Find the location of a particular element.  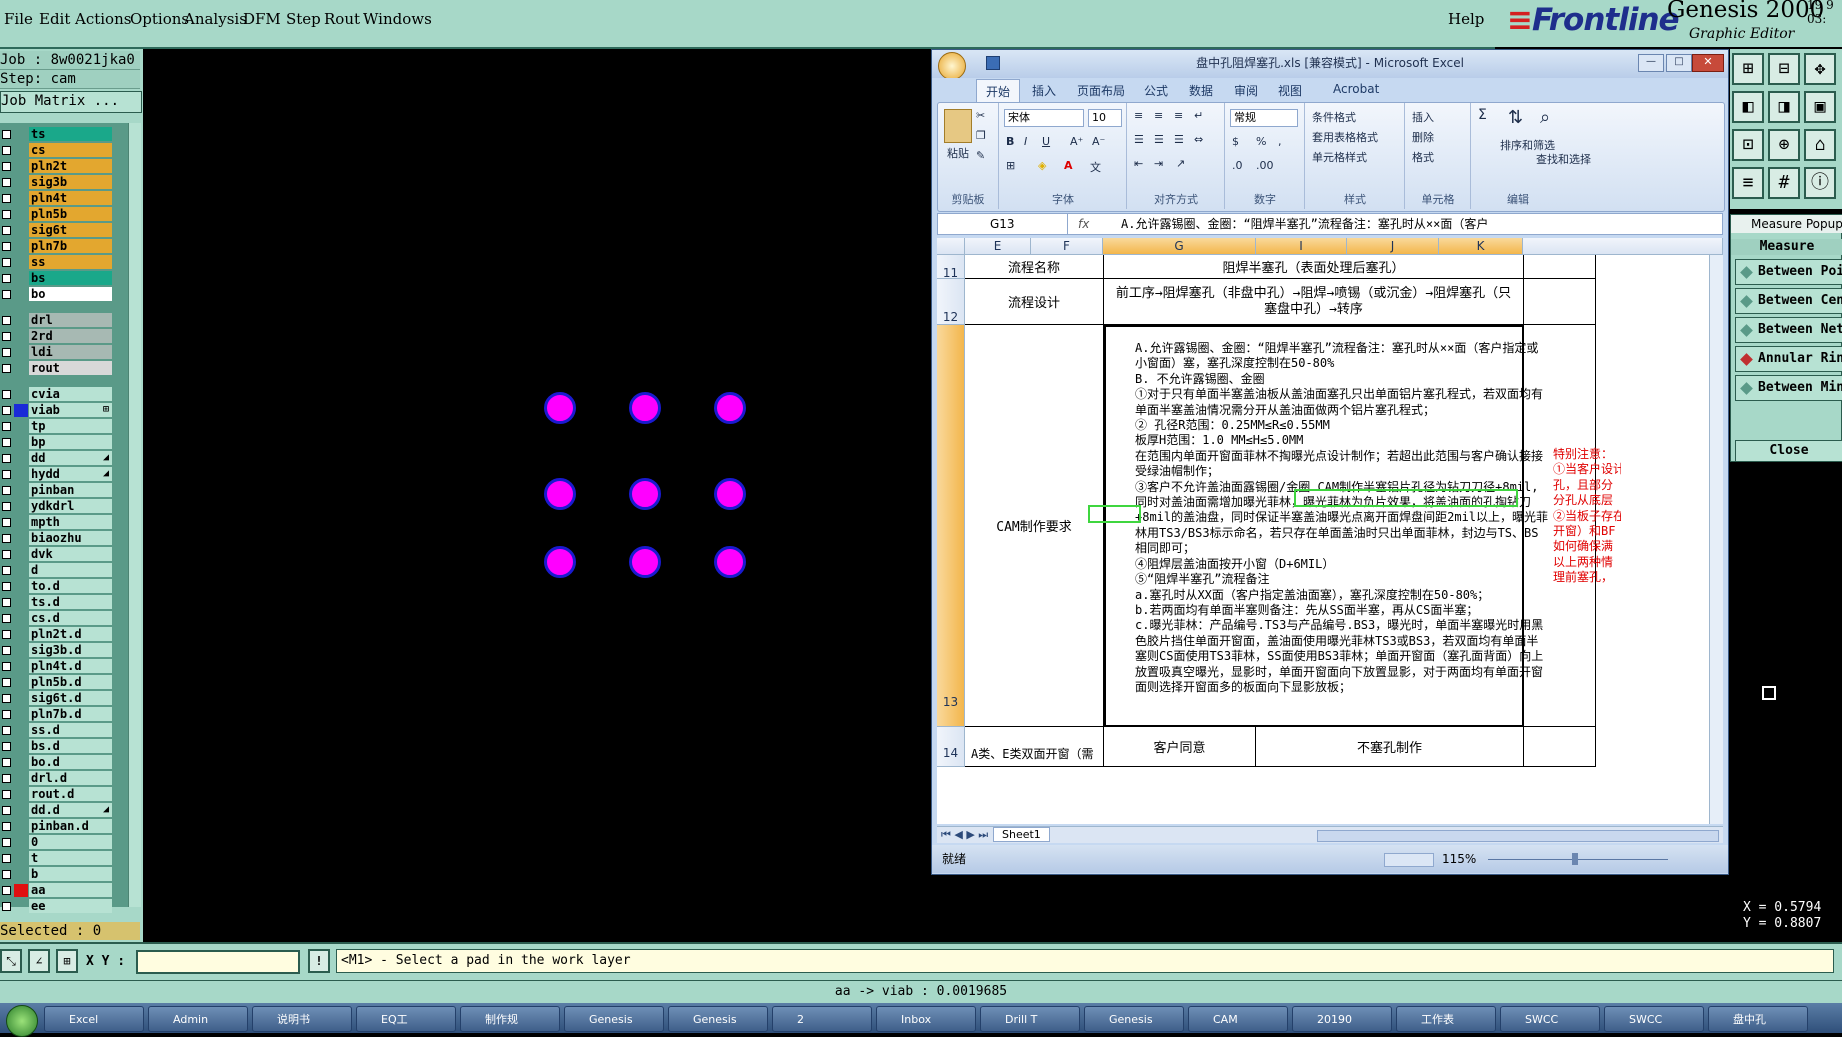

layer-name: ts.d is located at coordinates (70, 602).